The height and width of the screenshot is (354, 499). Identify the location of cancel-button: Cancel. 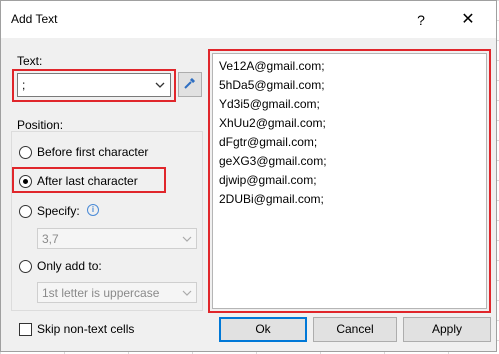
(355, 329).